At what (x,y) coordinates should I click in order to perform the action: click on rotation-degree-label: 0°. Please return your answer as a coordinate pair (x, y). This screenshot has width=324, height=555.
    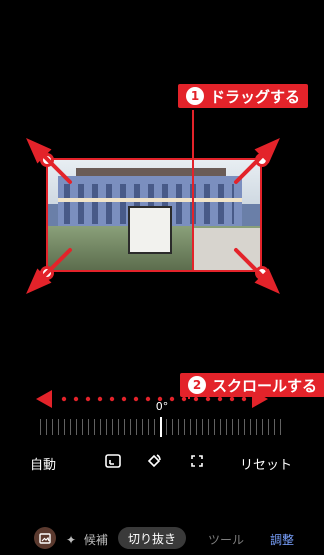
    Looking at the image, I should click on (162, 406).